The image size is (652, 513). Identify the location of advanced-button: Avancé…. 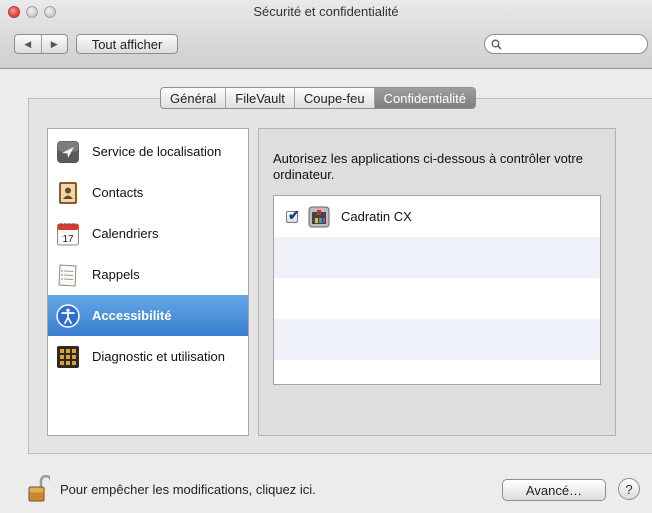
(554, 490).